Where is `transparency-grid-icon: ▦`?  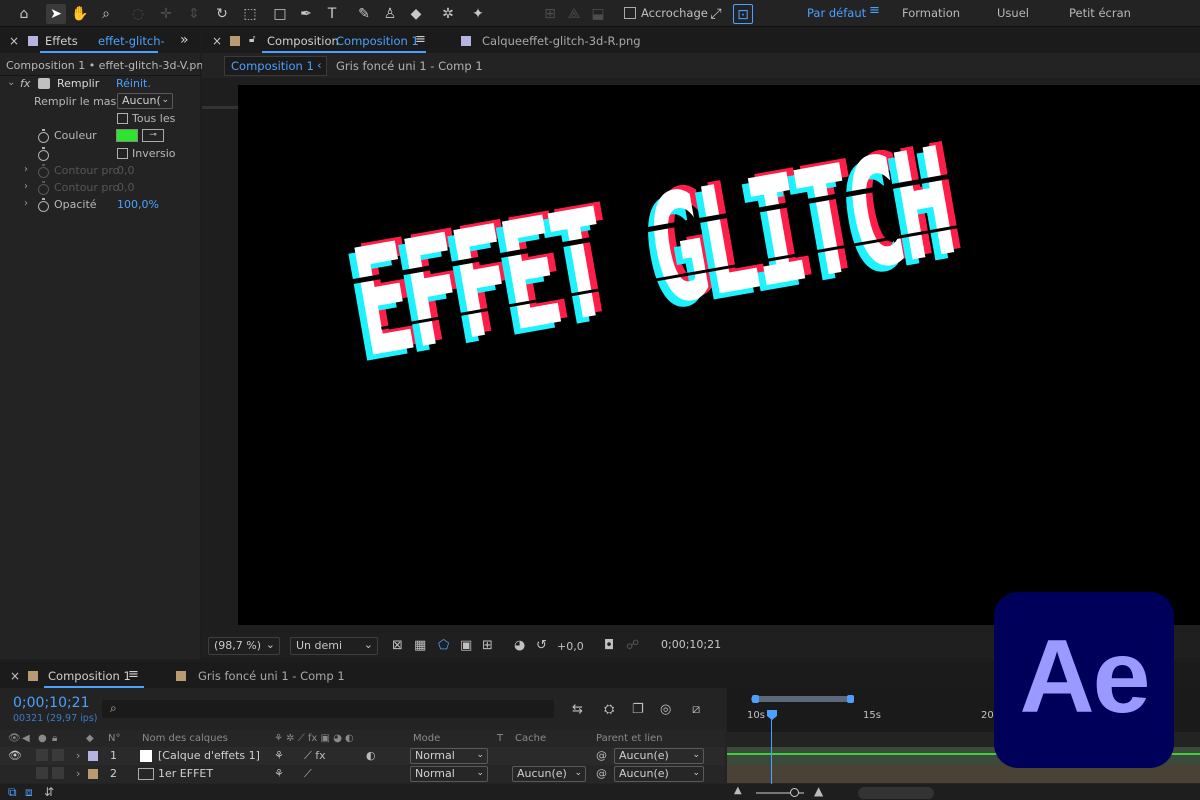
transparency-grid-icon: ▦ is located at coordinates (420, 645).